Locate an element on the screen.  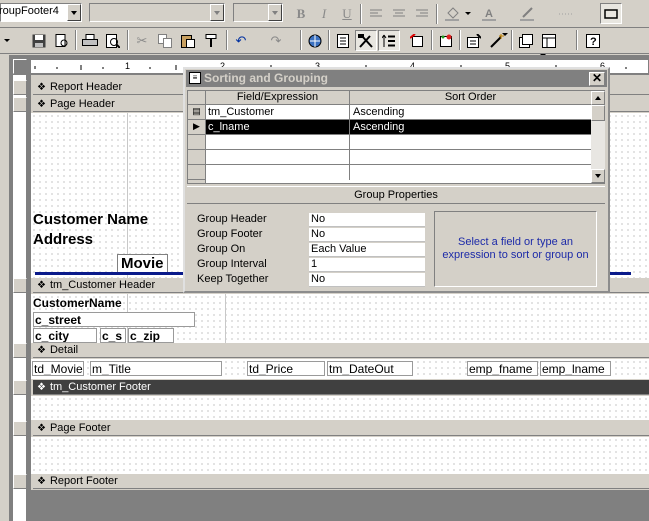
vertical-ruler is located at coordinates (20, 298).